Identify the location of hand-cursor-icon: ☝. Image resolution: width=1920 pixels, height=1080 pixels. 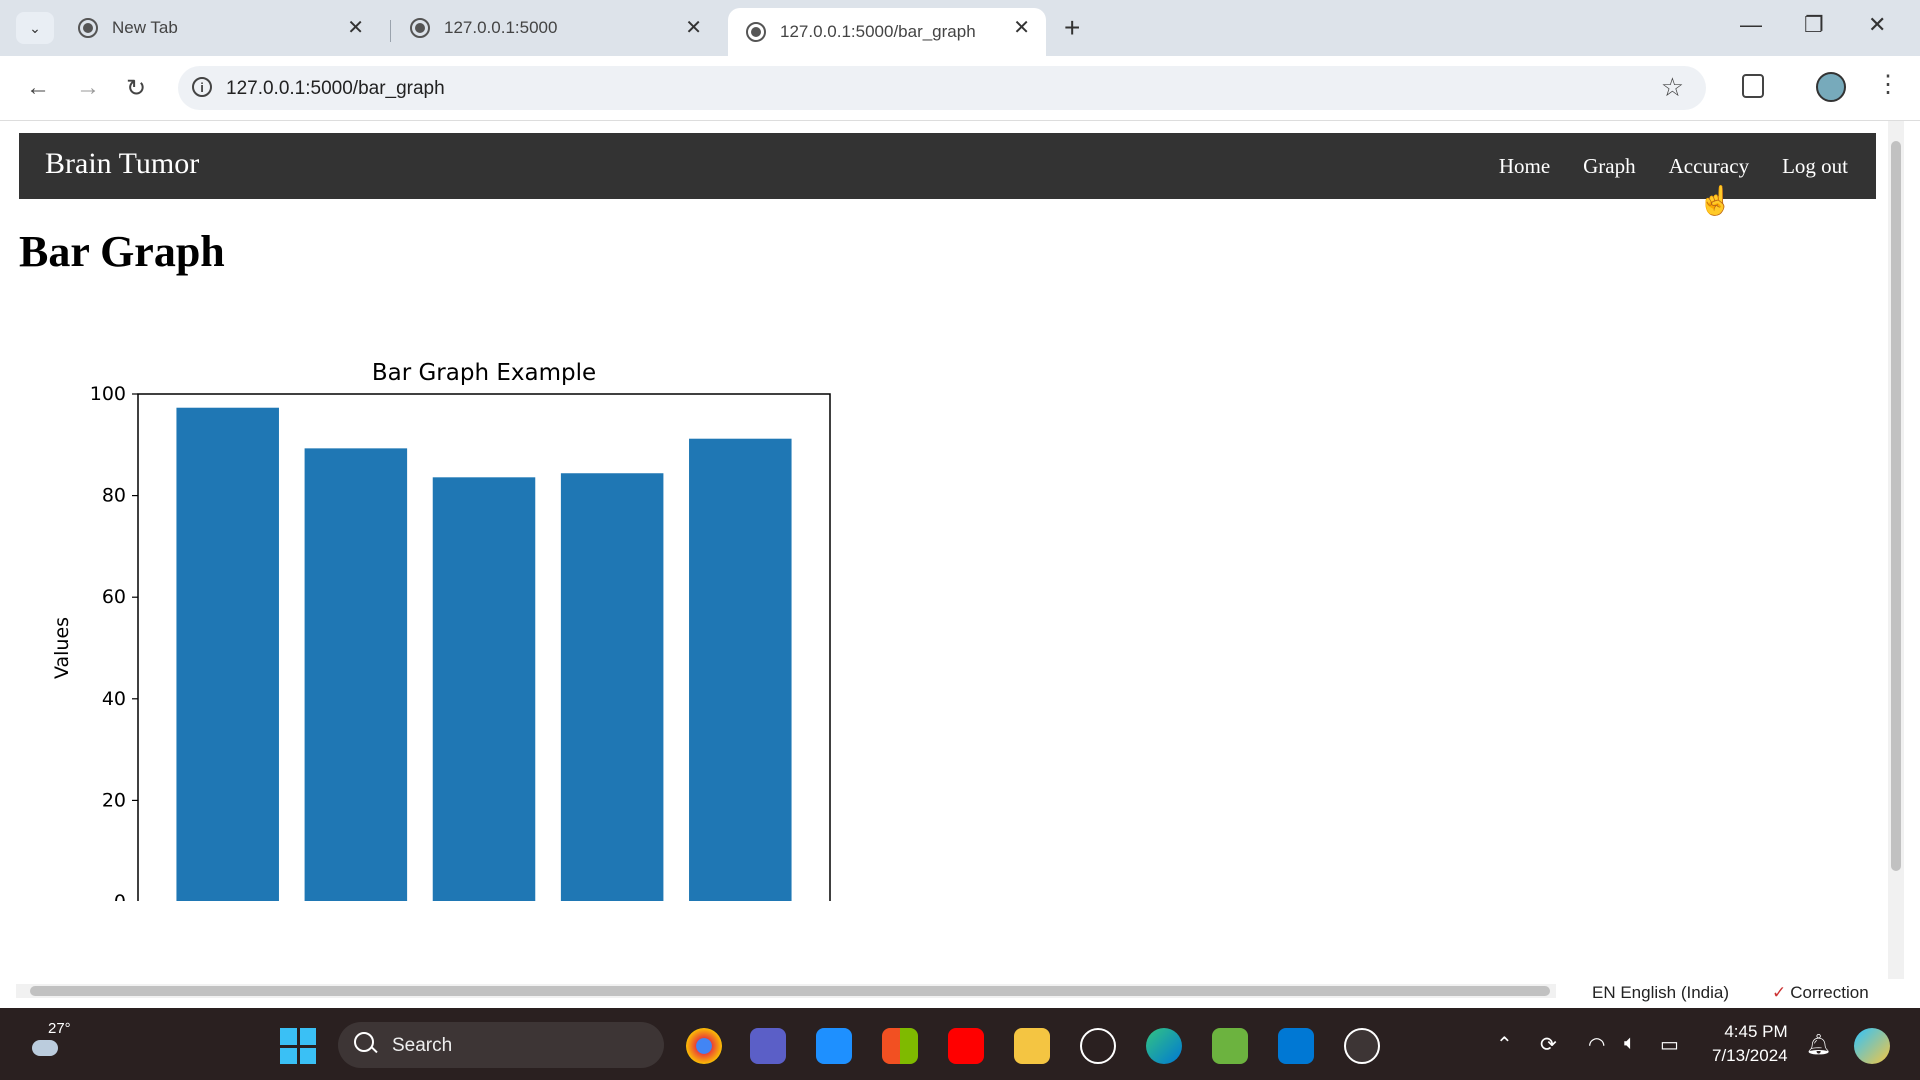
(1715, 200).